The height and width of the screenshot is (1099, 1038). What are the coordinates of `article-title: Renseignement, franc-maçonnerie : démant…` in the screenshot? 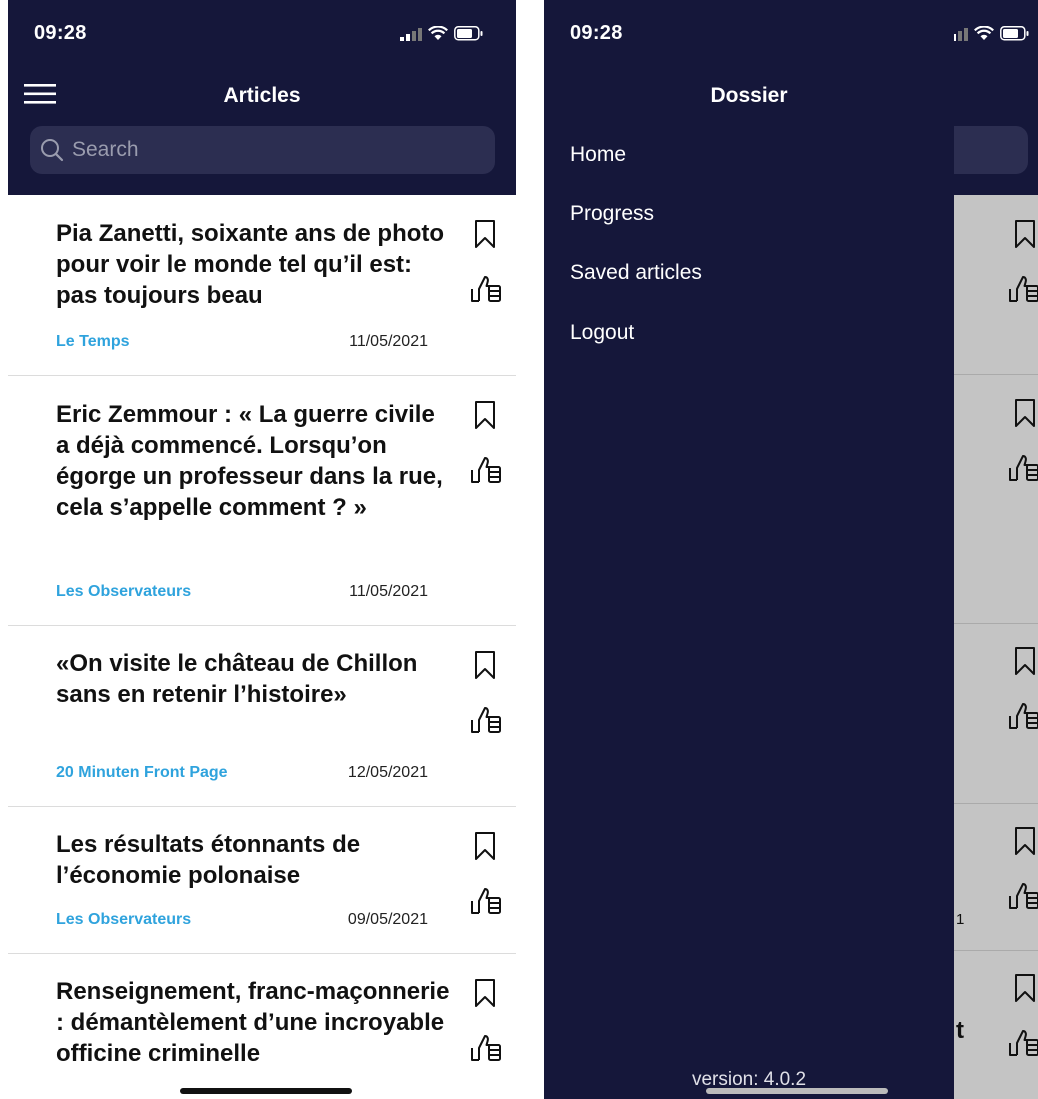 It's located at (253, 1022).